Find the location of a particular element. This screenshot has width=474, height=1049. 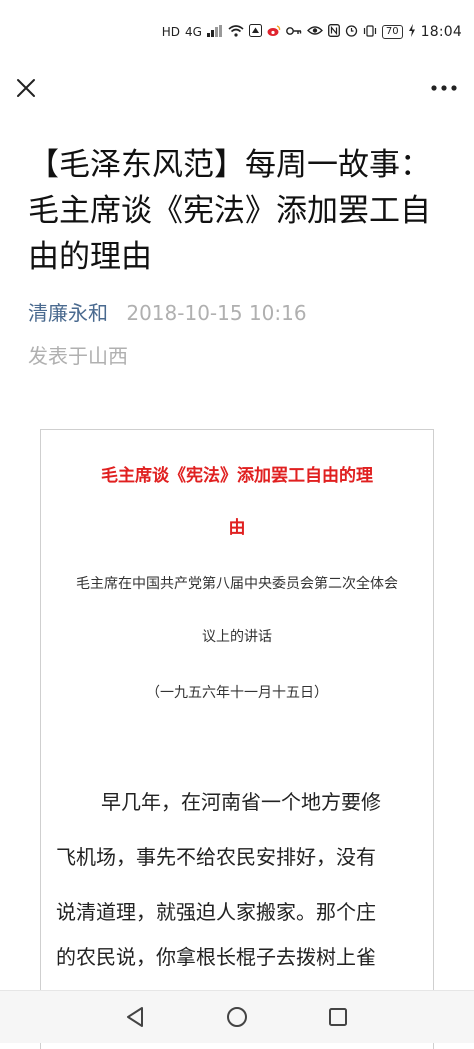

paragraph-line: 说清道理，就强迫人家搬家。那个庄 is located at coordinates (216, 912).